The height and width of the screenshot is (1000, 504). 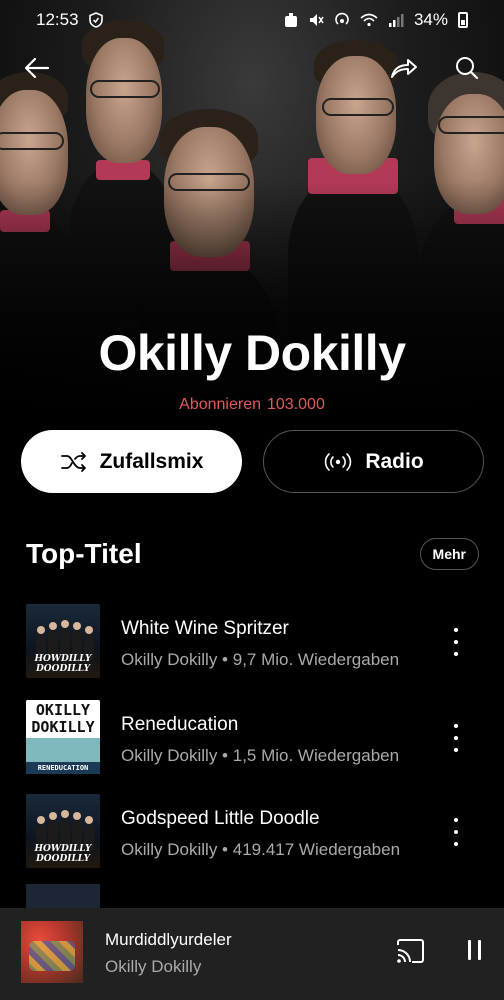 What do you see at coordinates (252, 20) in the screenshot?
I see `status-bar: 12:53 34%` at bounding box center [252, 20].